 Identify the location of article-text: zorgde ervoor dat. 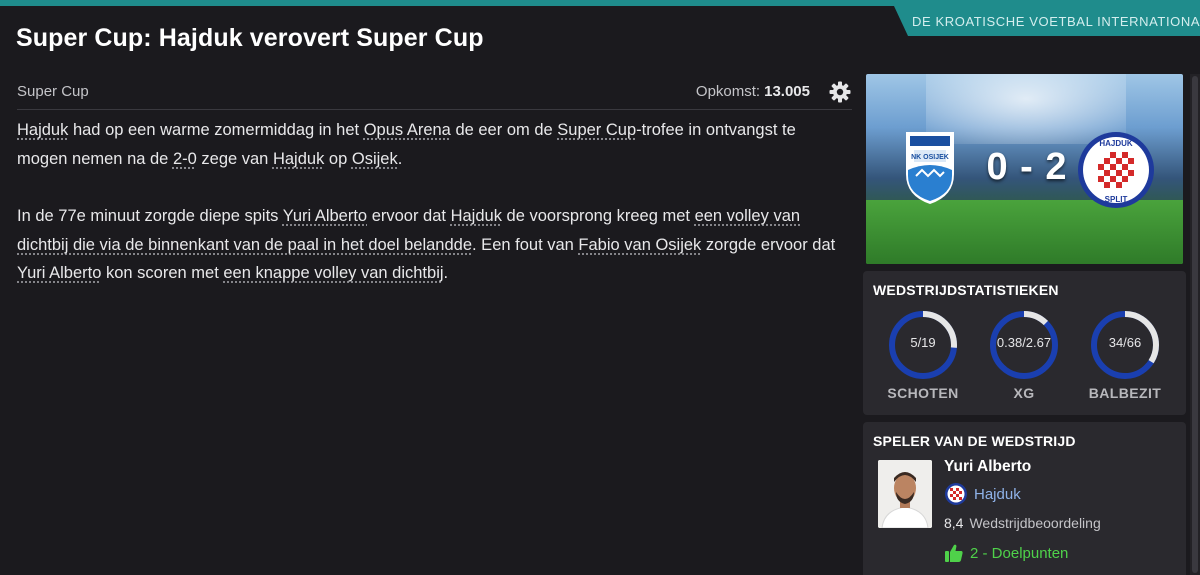
(768, 244).